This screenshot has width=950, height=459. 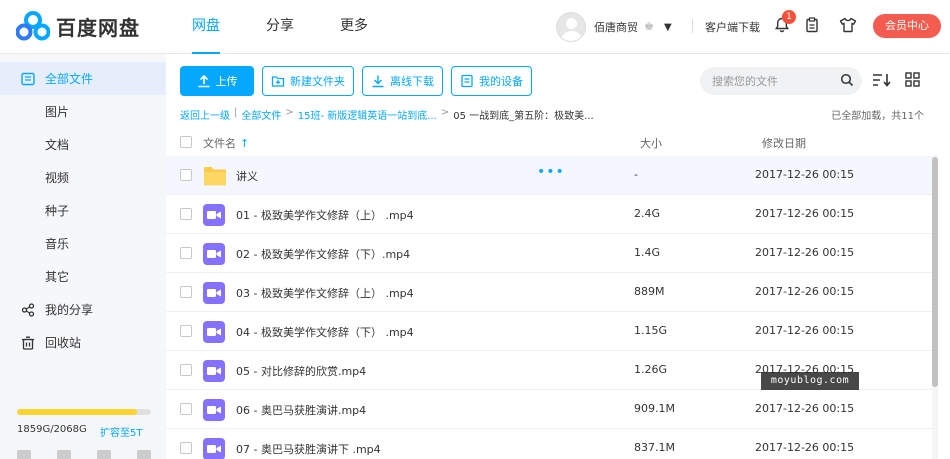 What do you see at coordinates (651, 369) in the screenshot?
I see `file-size: 1.26G` at bounding box center [651, 369].